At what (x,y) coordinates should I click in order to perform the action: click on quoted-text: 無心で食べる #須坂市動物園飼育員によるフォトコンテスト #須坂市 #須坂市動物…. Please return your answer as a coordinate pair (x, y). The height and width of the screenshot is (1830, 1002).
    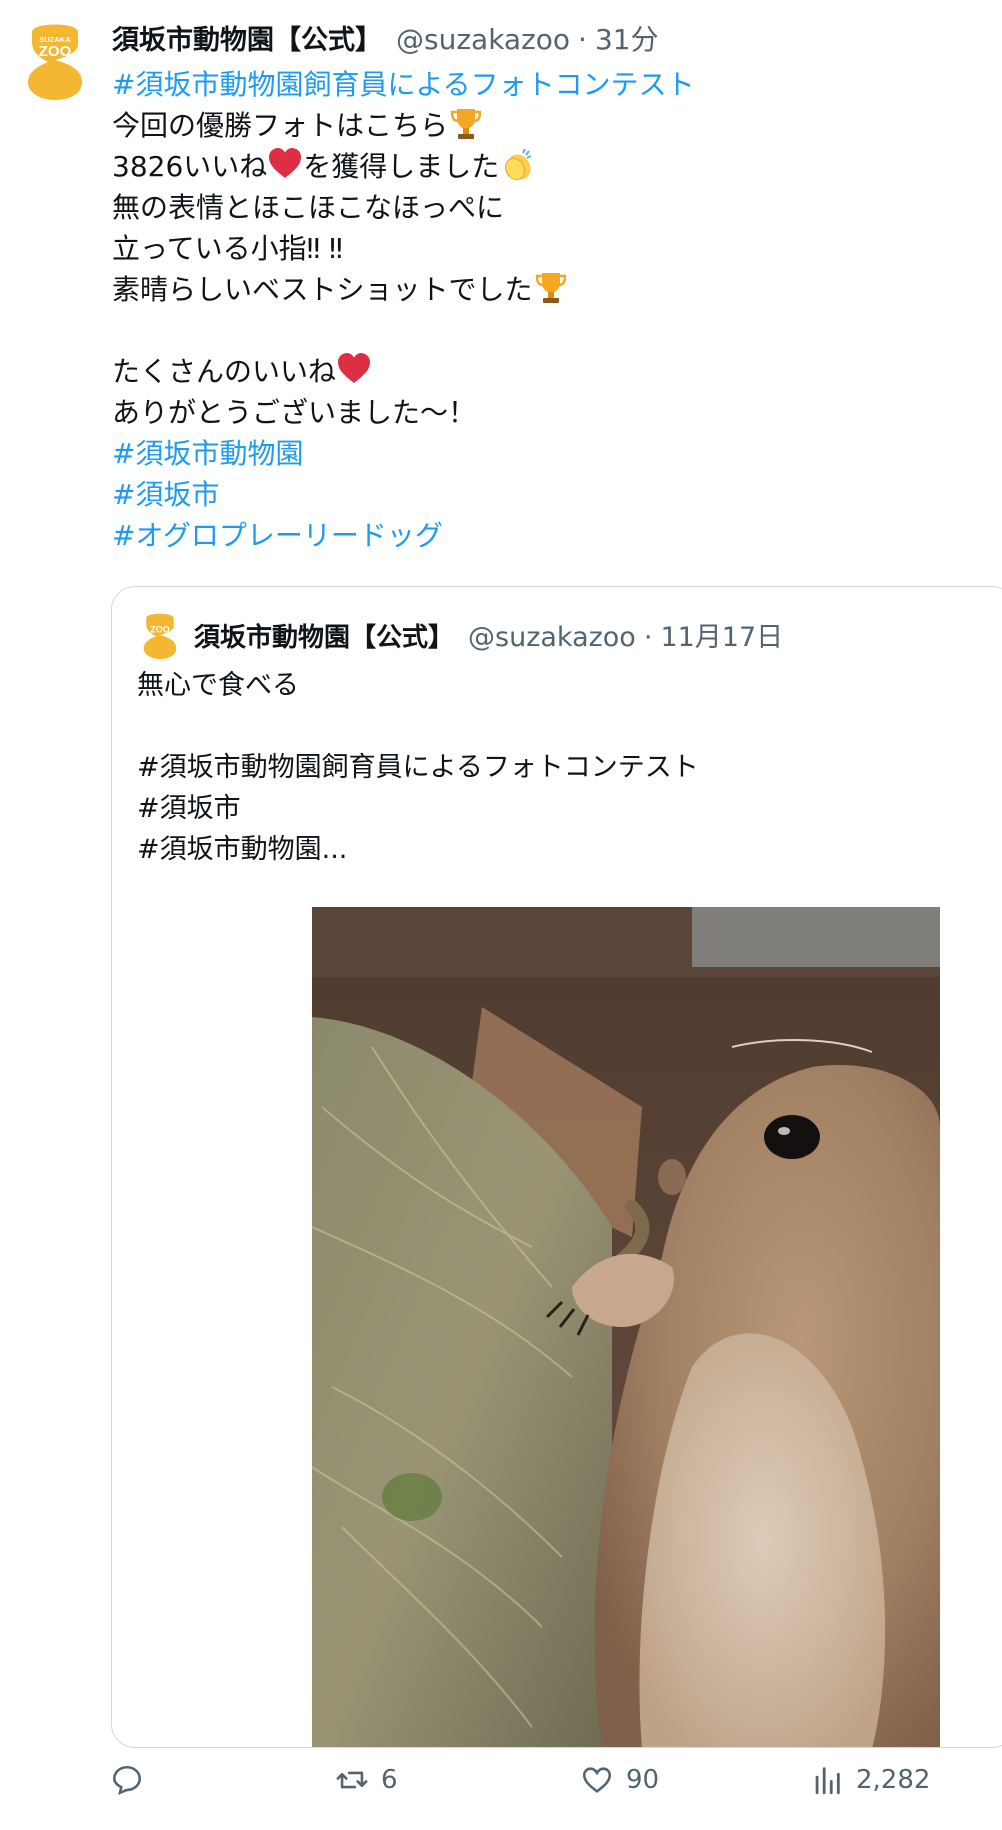
    Looking at the image, I should click on (418, 767).